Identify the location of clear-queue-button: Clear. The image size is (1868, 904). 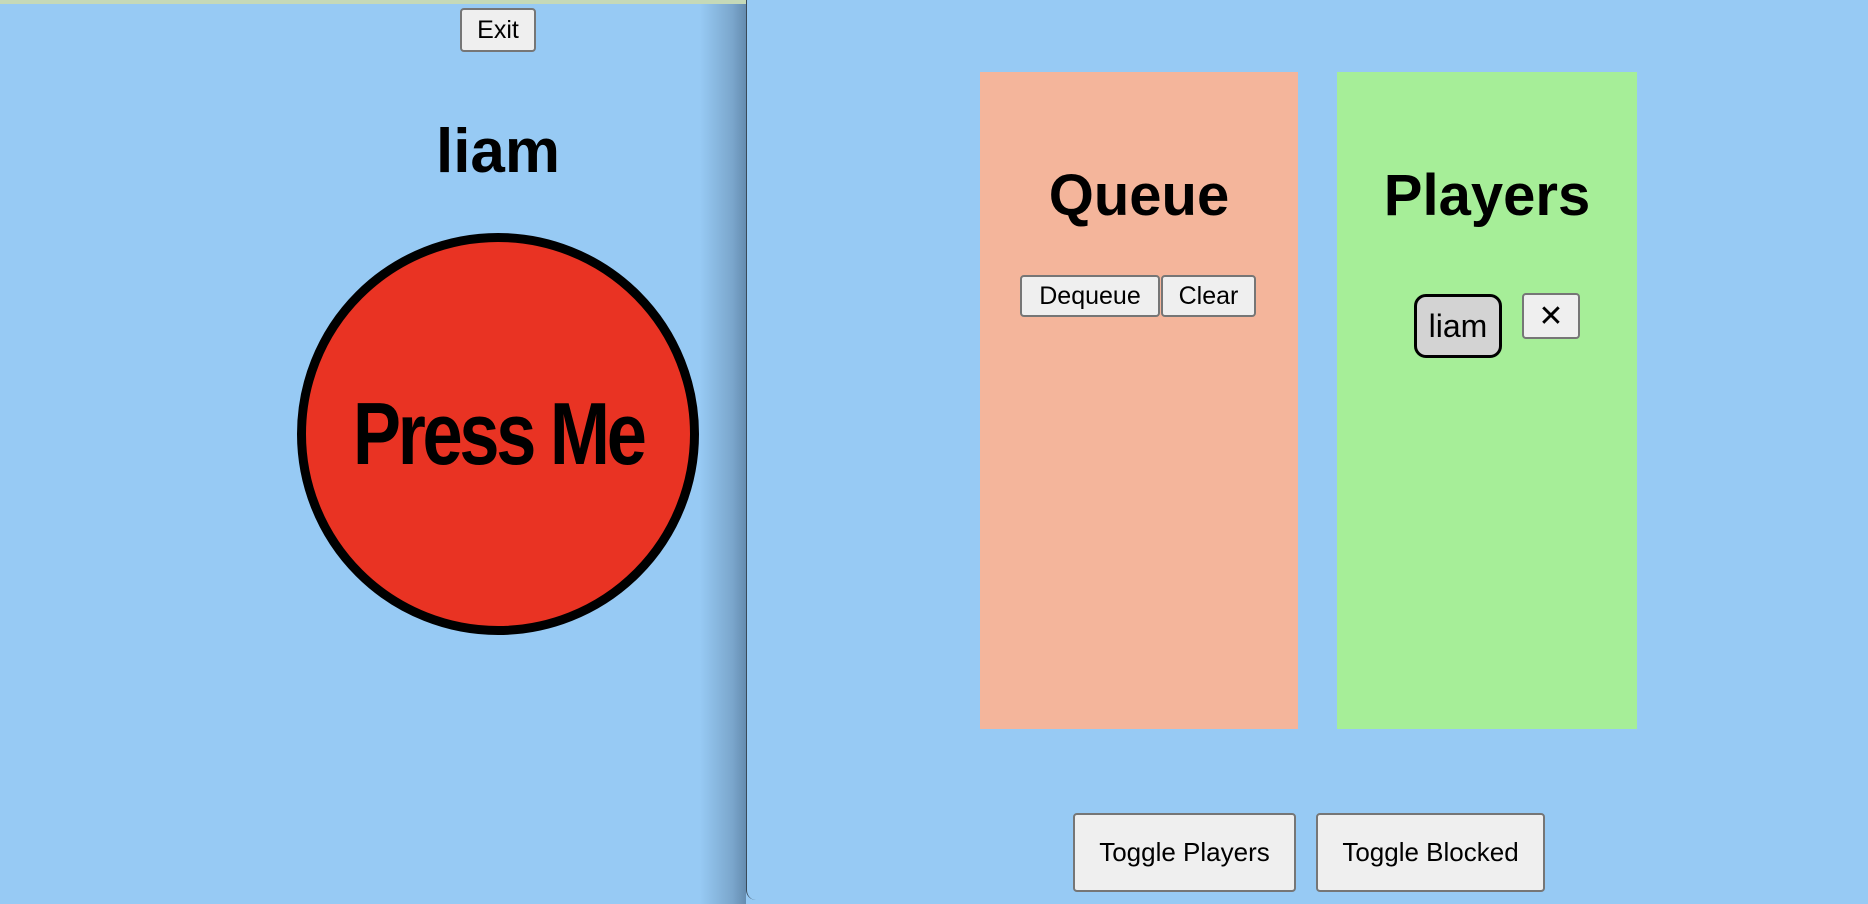
(1208, 296).